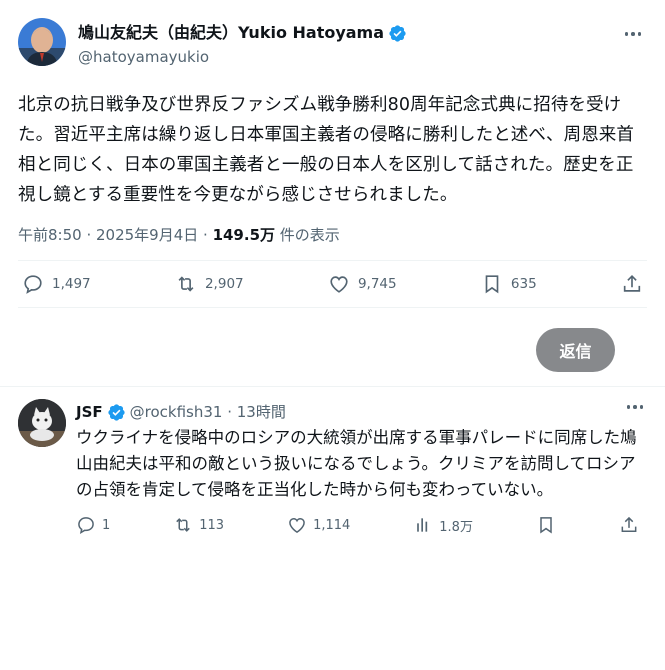  I want to click on reply-action: 1,497, so click(56, 284).